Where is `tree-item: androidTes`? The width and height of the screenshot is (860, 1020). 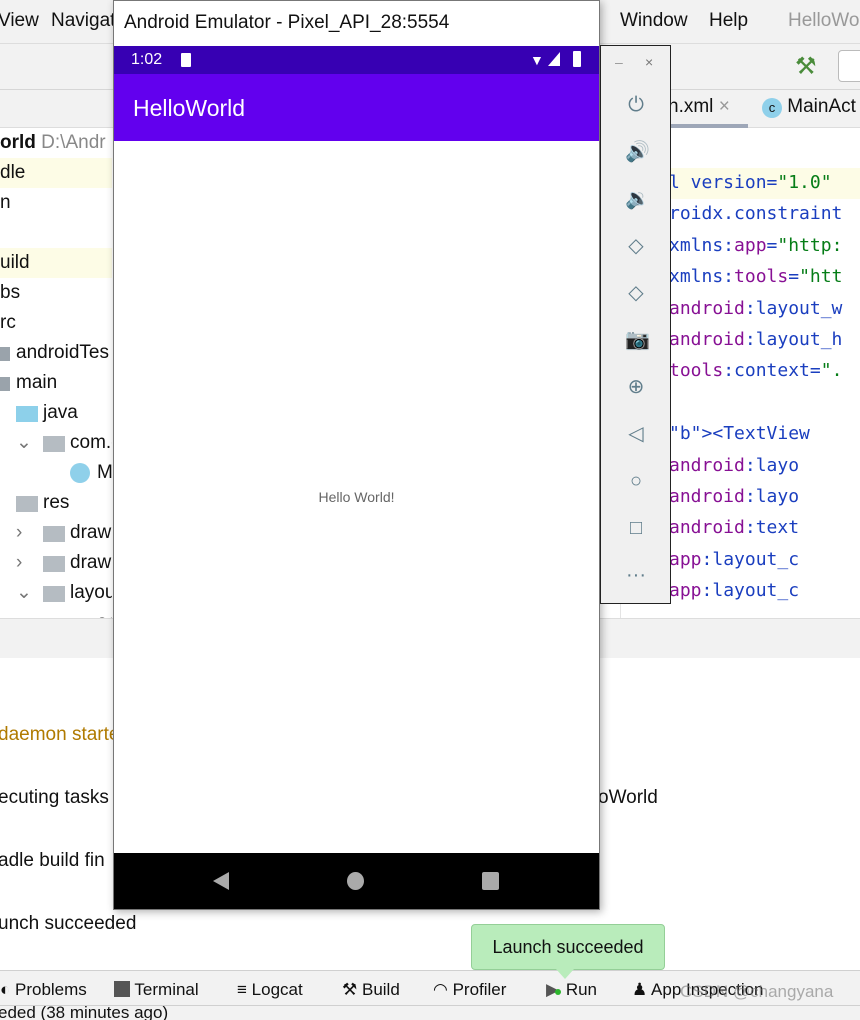 tree-item: androidTes is located at coordinates (56, 353).